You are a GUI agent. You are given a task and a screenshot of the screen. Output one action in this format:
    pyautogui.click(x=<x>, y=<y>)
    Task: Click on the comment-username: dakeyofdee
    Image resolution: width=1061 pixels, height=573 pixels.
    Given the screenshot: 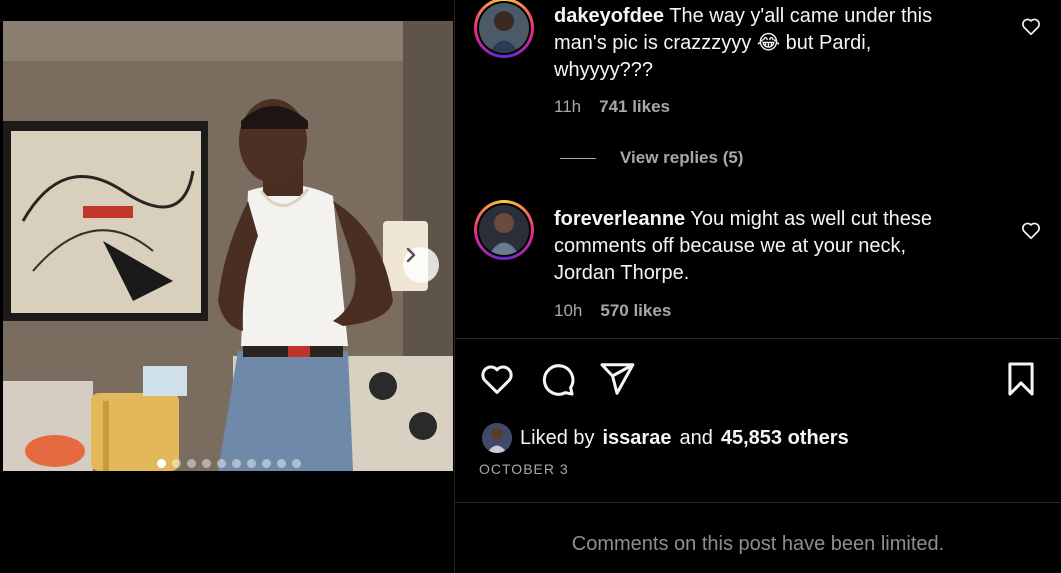 What is the action you would take?
    pyautogui.click(x=609, y=16)
    